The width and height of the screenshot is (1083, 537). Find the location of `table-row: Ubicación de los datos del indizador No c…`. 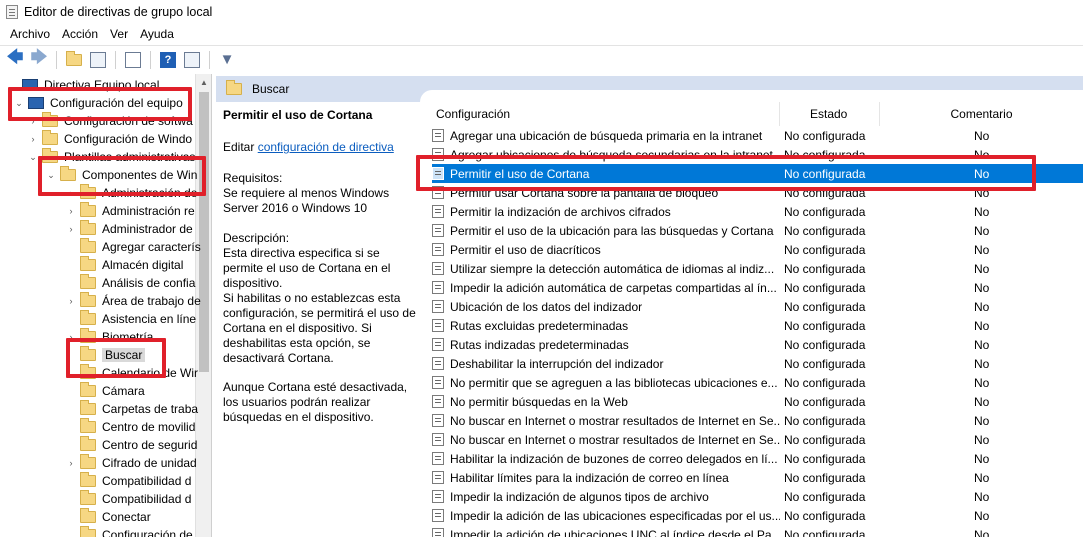

table-row: Ubicación de los datos del indizador No c… is located at coordinates (757, 306).